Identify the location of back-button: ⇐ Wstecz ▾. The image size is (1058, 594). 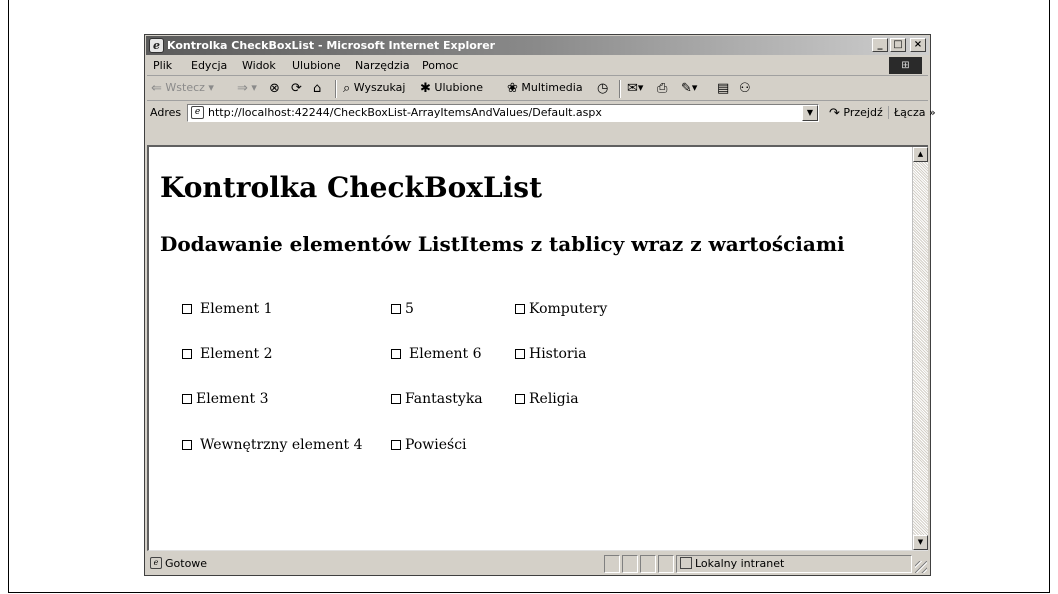
(182, 88).